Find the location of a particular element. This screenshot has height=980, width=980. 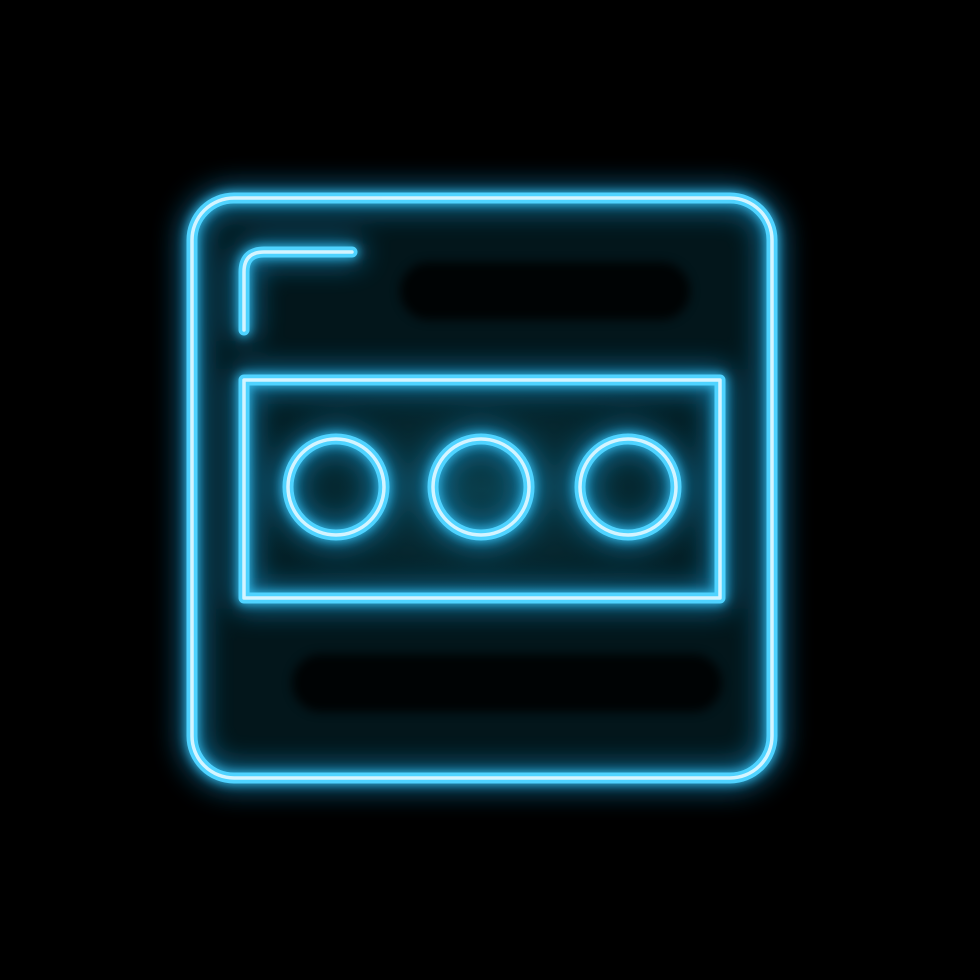

header-line-shadow is located at coordinates (545, 291).